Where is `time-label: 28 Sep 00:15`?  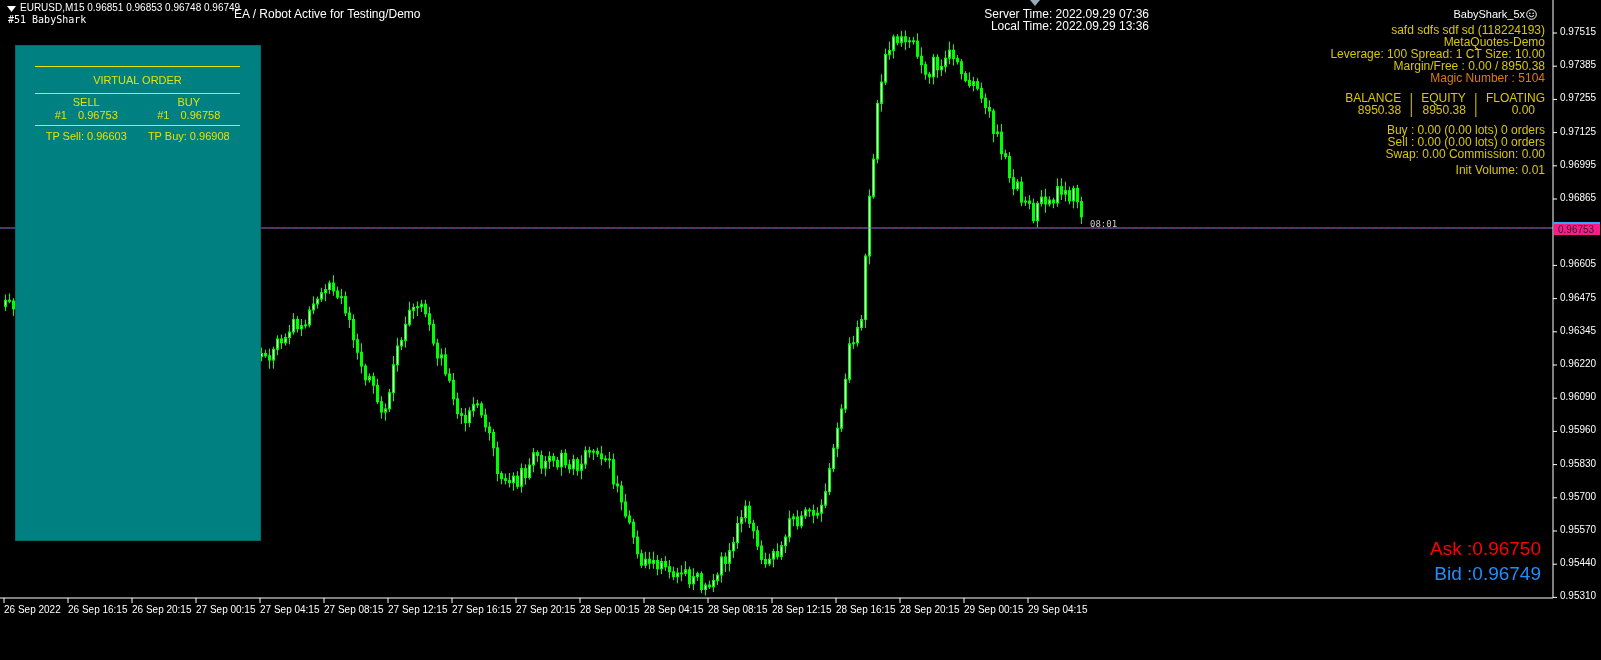
time-label: 28 Sep 00:15 is located at coordinates (610, 609).